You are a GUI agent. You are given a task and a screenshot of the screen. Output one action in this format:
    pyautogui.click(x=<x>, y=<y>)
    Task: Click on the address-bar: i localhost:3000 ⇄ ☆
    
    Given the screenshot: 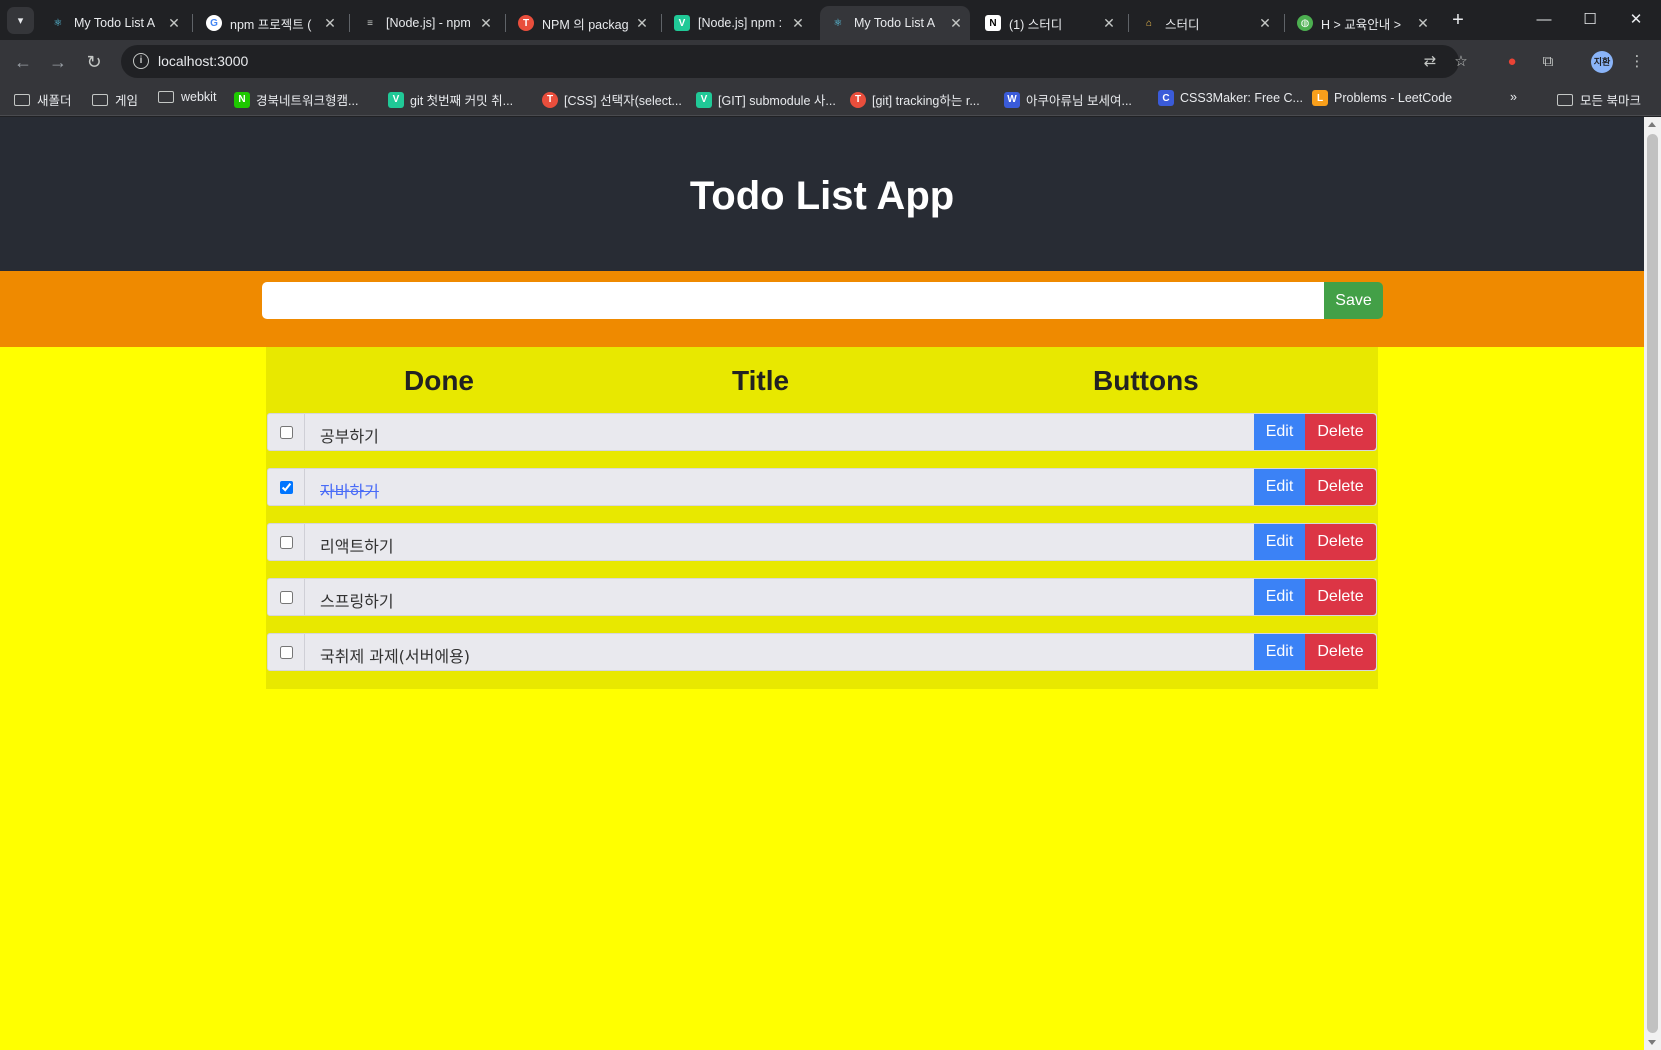 What is the action you would take?
    pyautogui.click(x=794, y=61)
    